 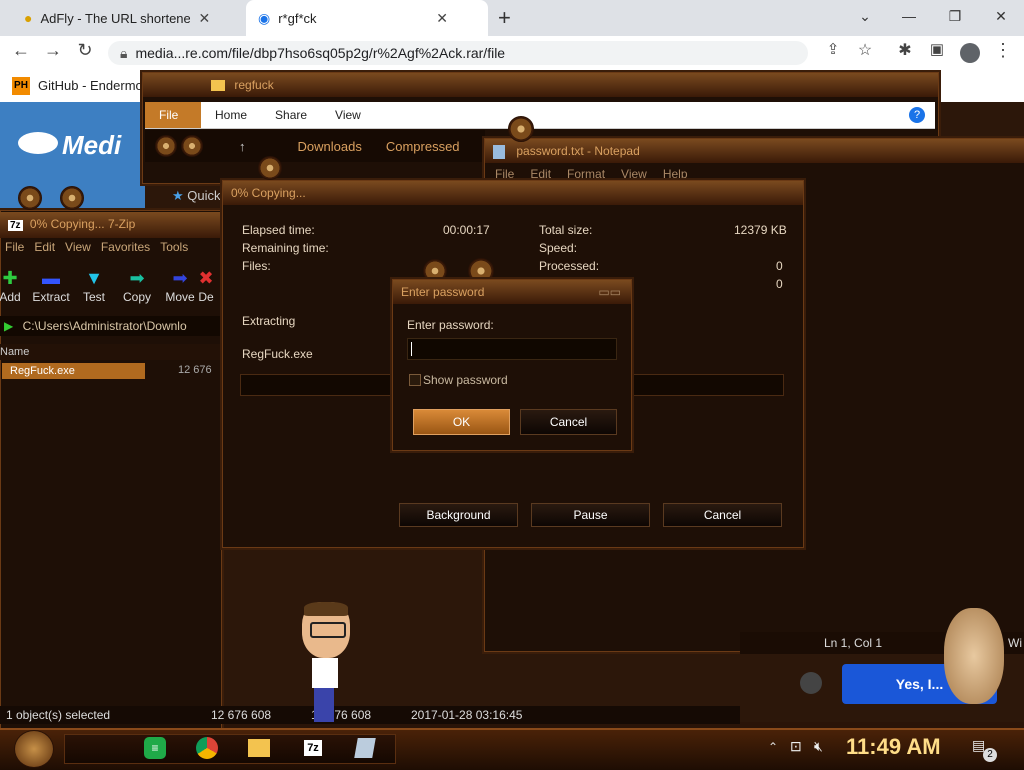 I want to click on avatar, so click(x=970, y=53).